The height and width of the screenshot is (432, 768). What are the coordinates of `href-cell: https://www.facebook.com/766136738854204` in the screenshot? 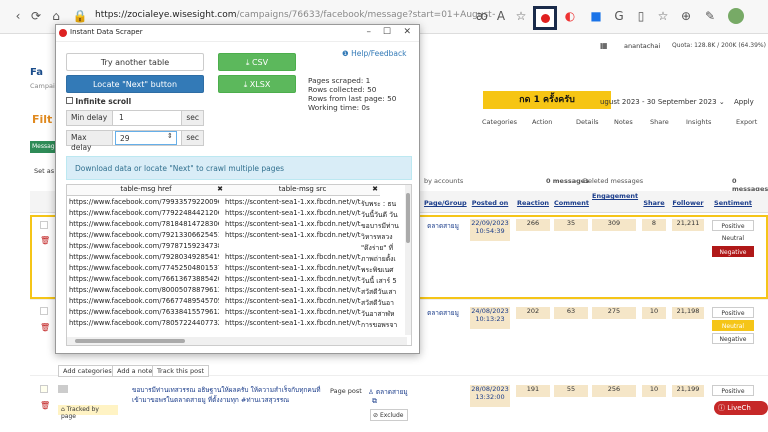 It's located at (144, 279).